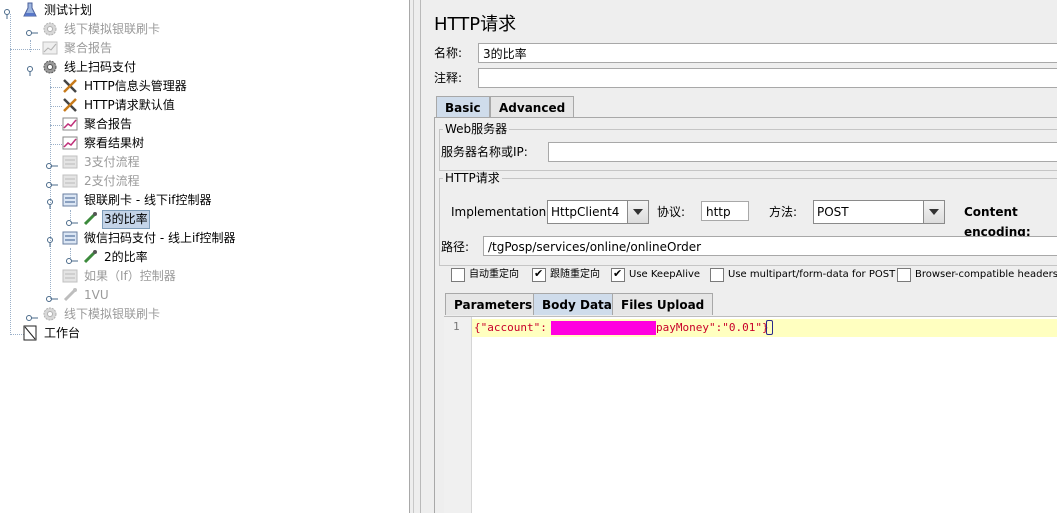 The width and height of the screenshot is (1057, 513). I want to click on tree-node-offline-unionpay-2: 线下模拟银联刷卡, so click(150, 314).